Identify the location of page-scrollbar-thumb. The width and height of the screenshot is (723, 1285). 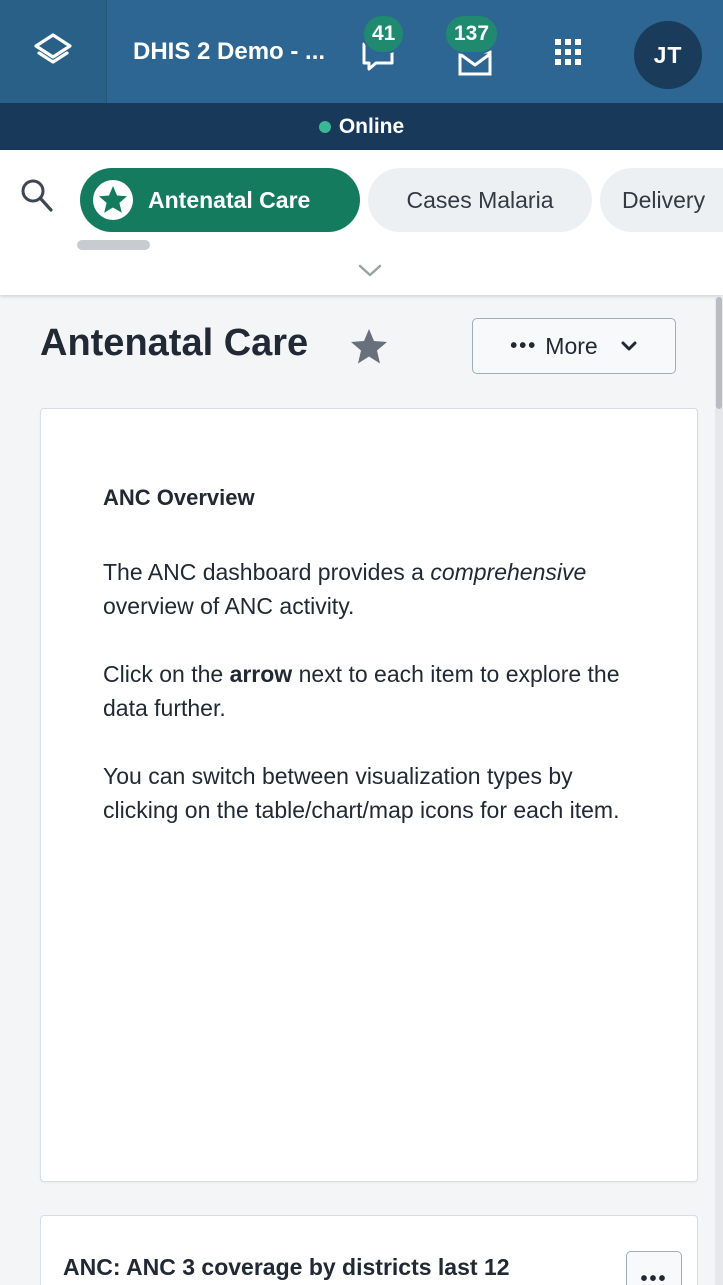
(719, 353).